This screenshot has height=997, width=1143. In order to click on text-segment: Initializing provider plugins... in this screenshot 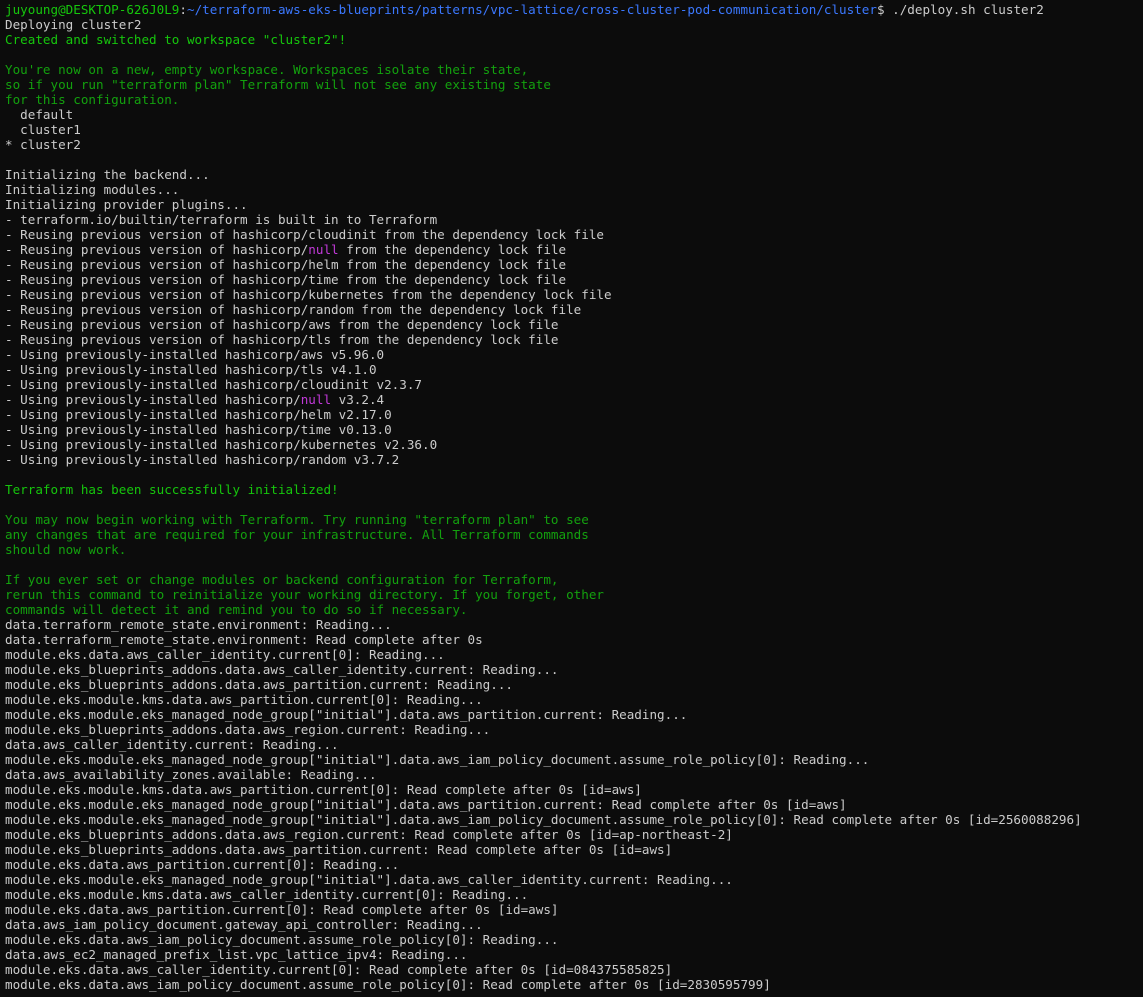, I will do `click(126, 204)`.